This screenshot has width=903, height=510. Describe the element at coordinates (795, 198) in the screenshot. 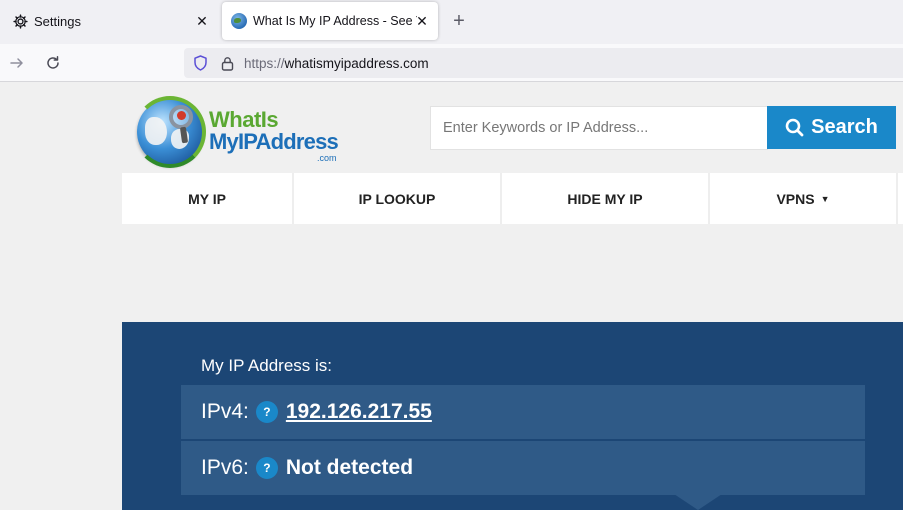

I see `nav-item-label: VPNS` at that location.